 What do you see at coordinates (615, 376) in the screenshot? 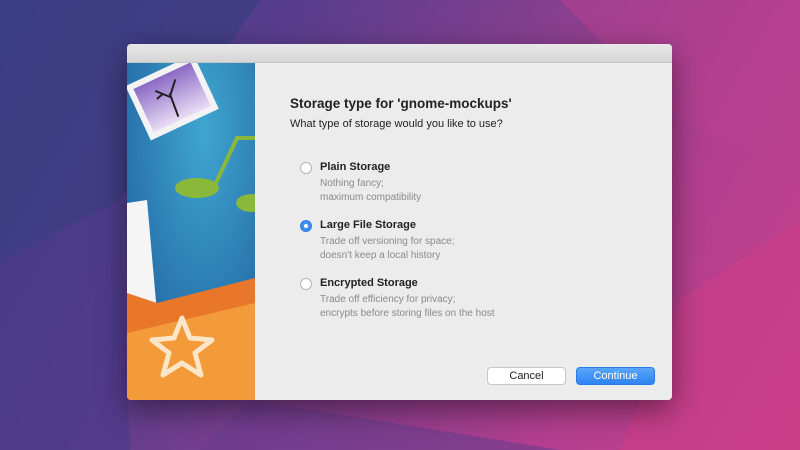
I see `continue-button: Continue` at bounding box center [615, 376].